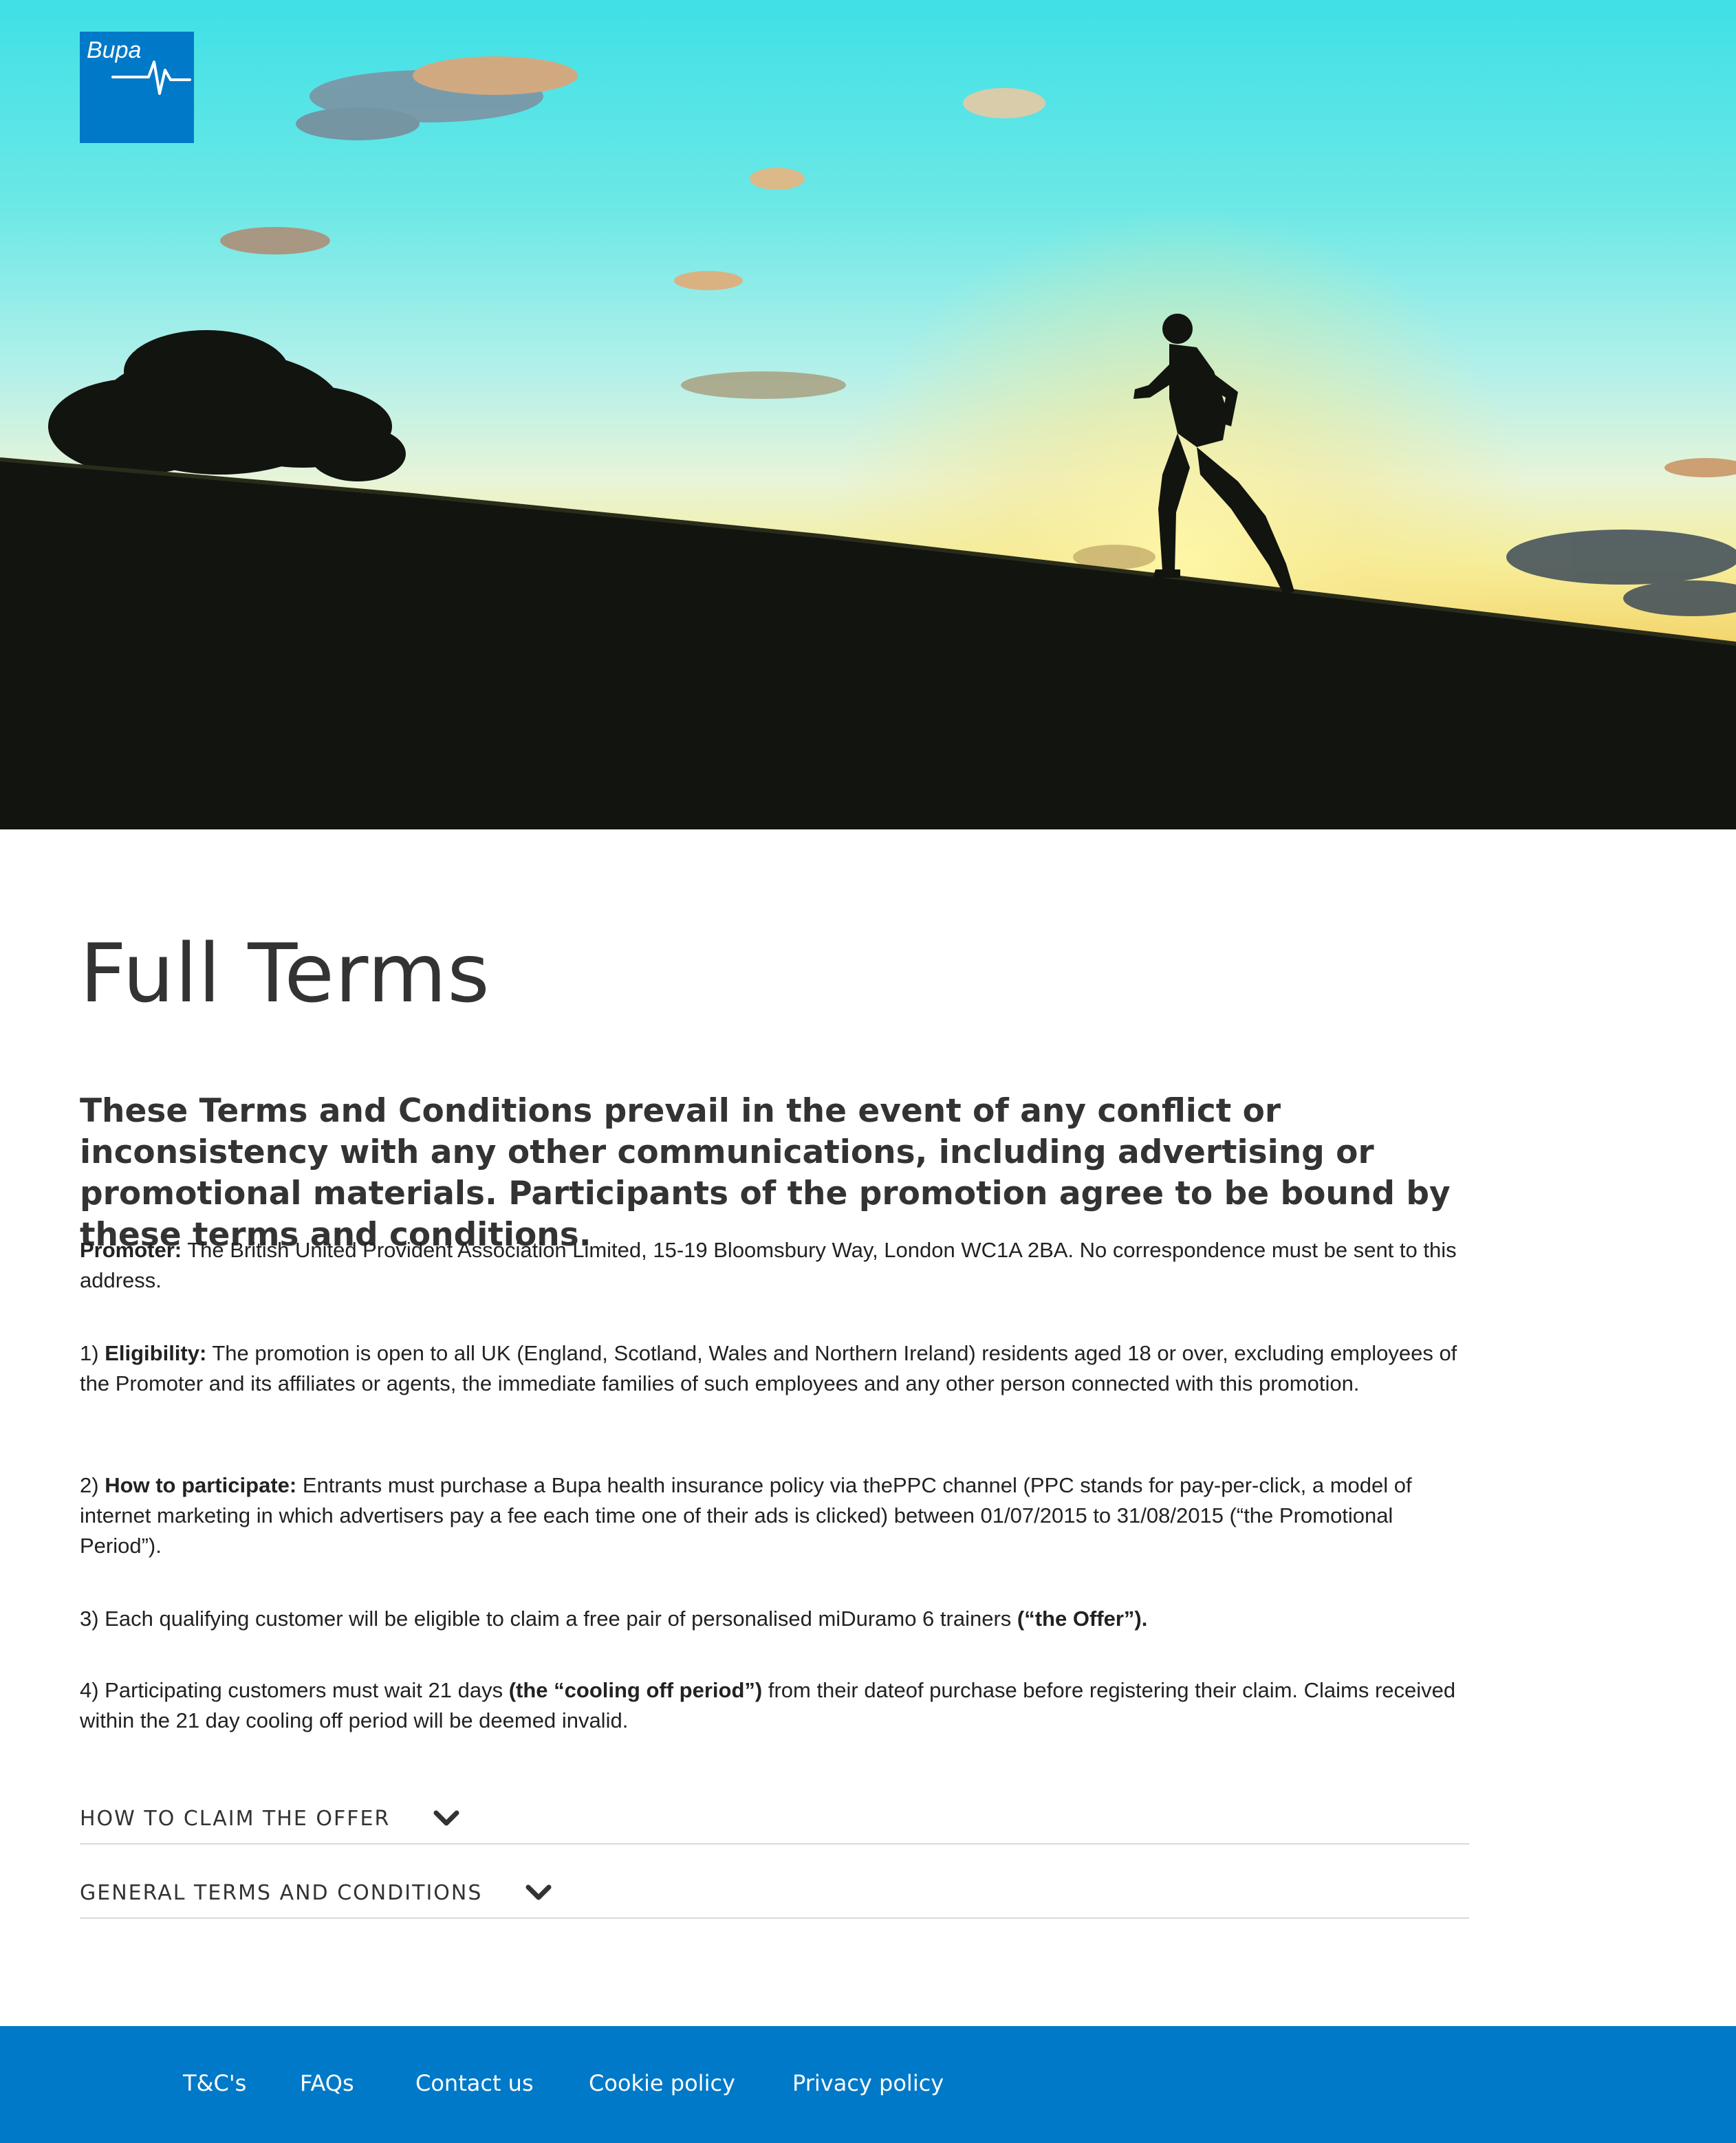 This screenshot has height=2143, width=1736. I want to click on heartbeat-icon, so click(151, 78).